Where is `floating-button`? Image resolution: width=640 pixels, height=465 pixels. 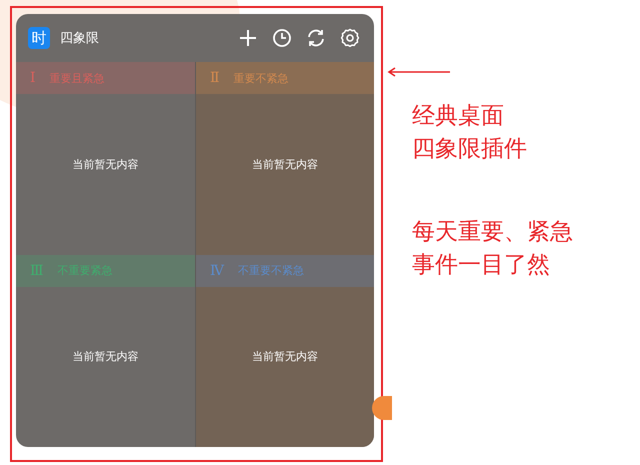 floating-button is located at coordinates (382, 408).